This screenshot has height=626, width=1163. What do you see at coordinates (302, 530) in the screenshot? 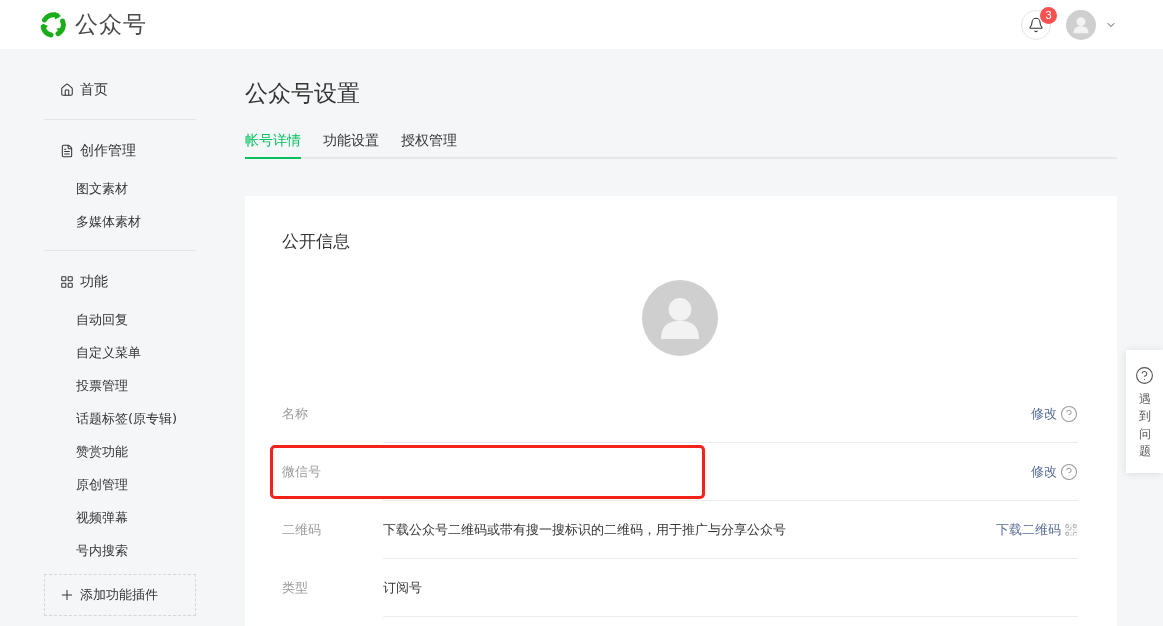
I see `field-label: 二维码` at bounding box center [302, 530].